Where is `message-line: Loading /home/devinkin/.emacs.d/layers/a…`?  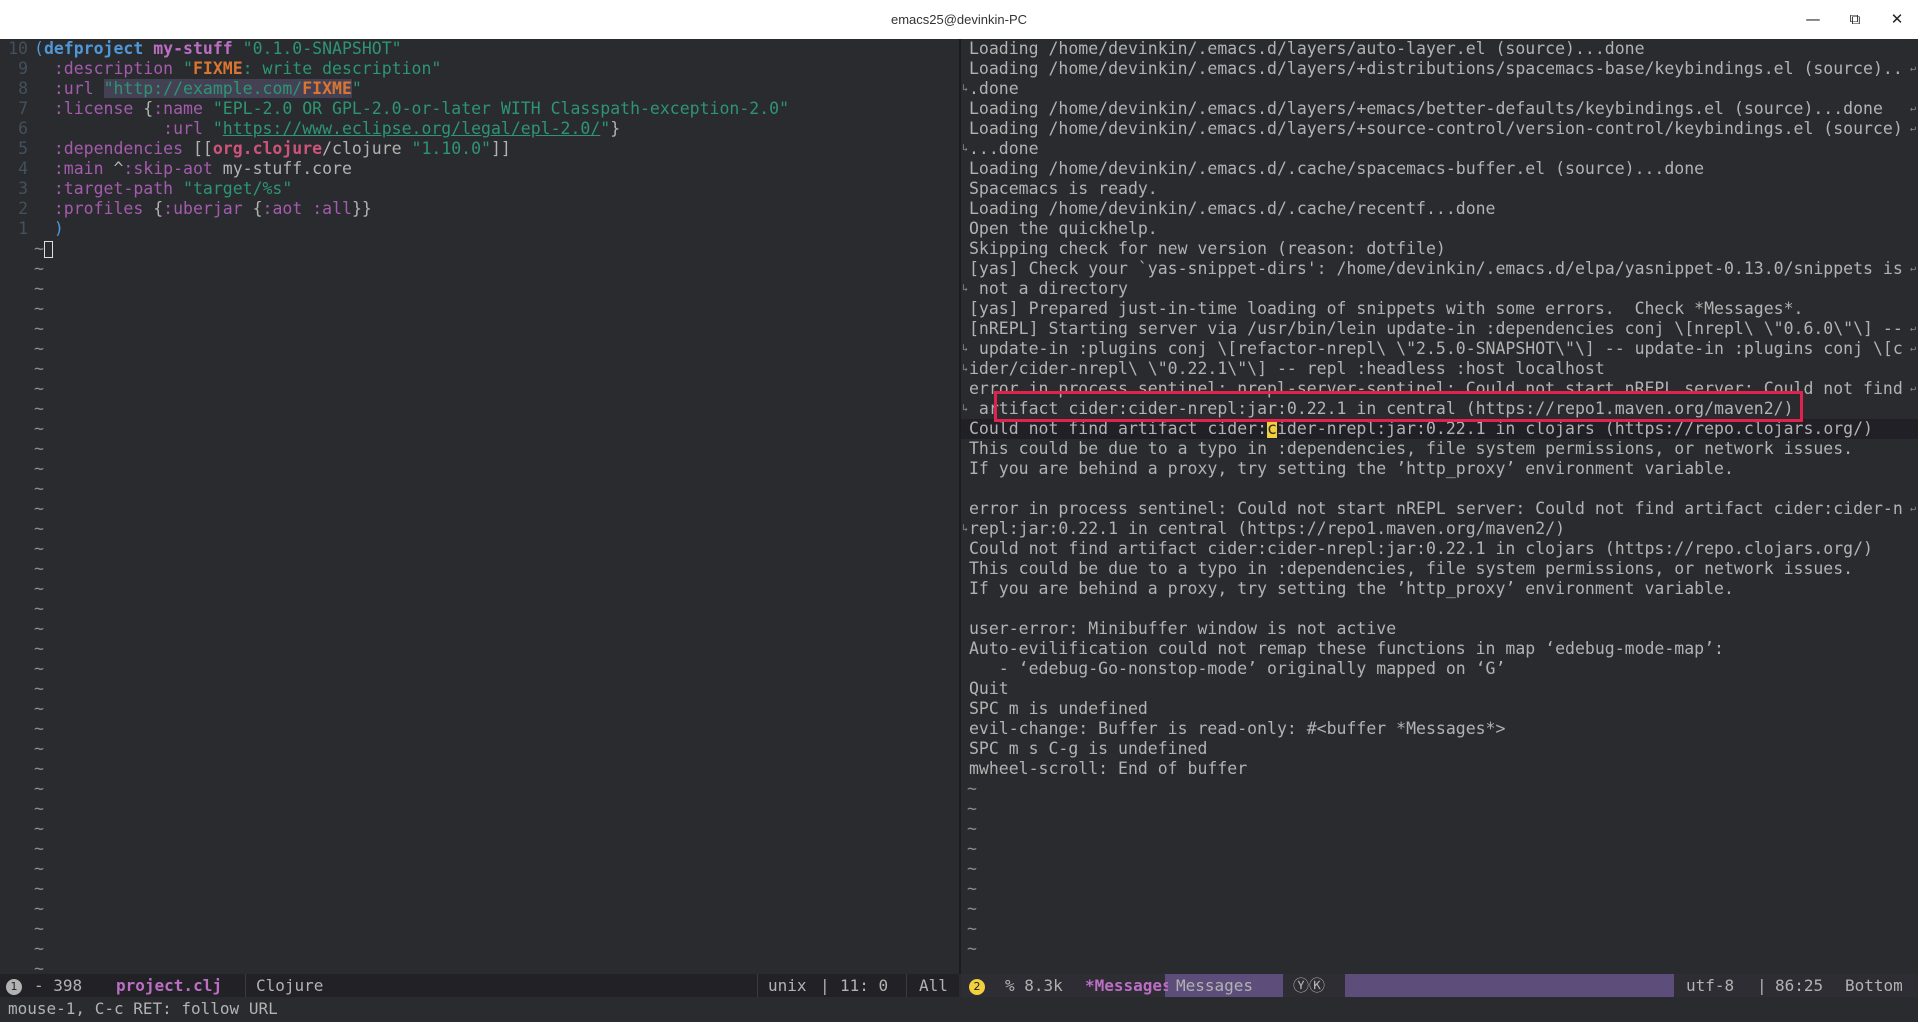 message-line: Loading /home/devinkin/.emacs.d/layers/a… is located at coordinates (1439, 49).